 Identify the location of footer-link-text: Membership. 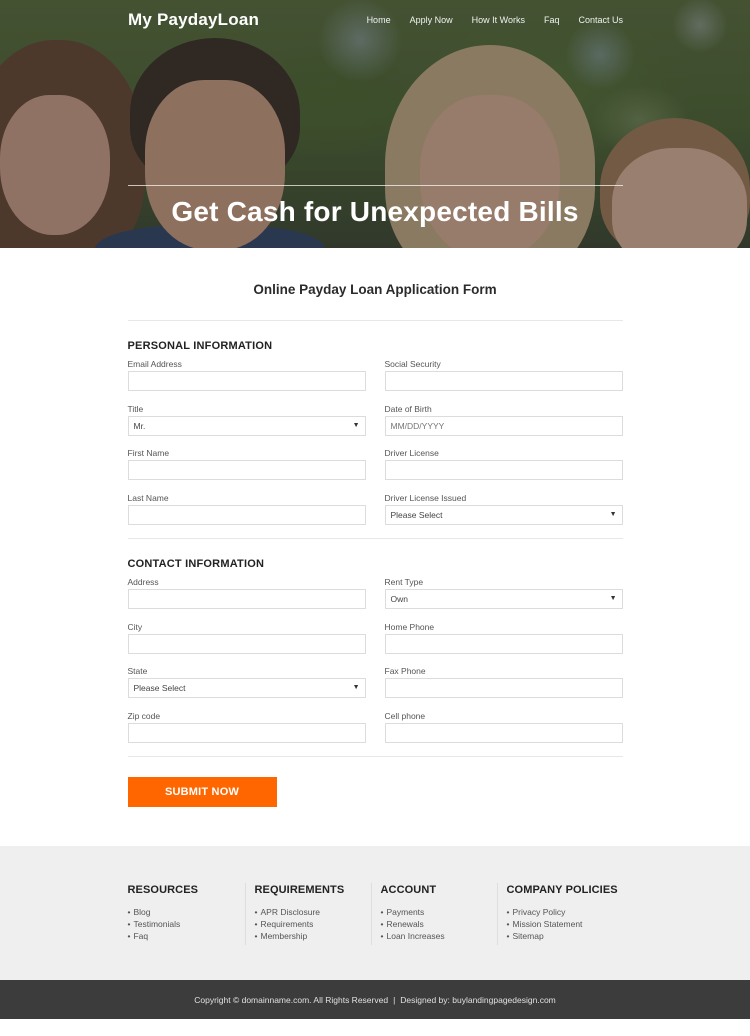
(283, 936).